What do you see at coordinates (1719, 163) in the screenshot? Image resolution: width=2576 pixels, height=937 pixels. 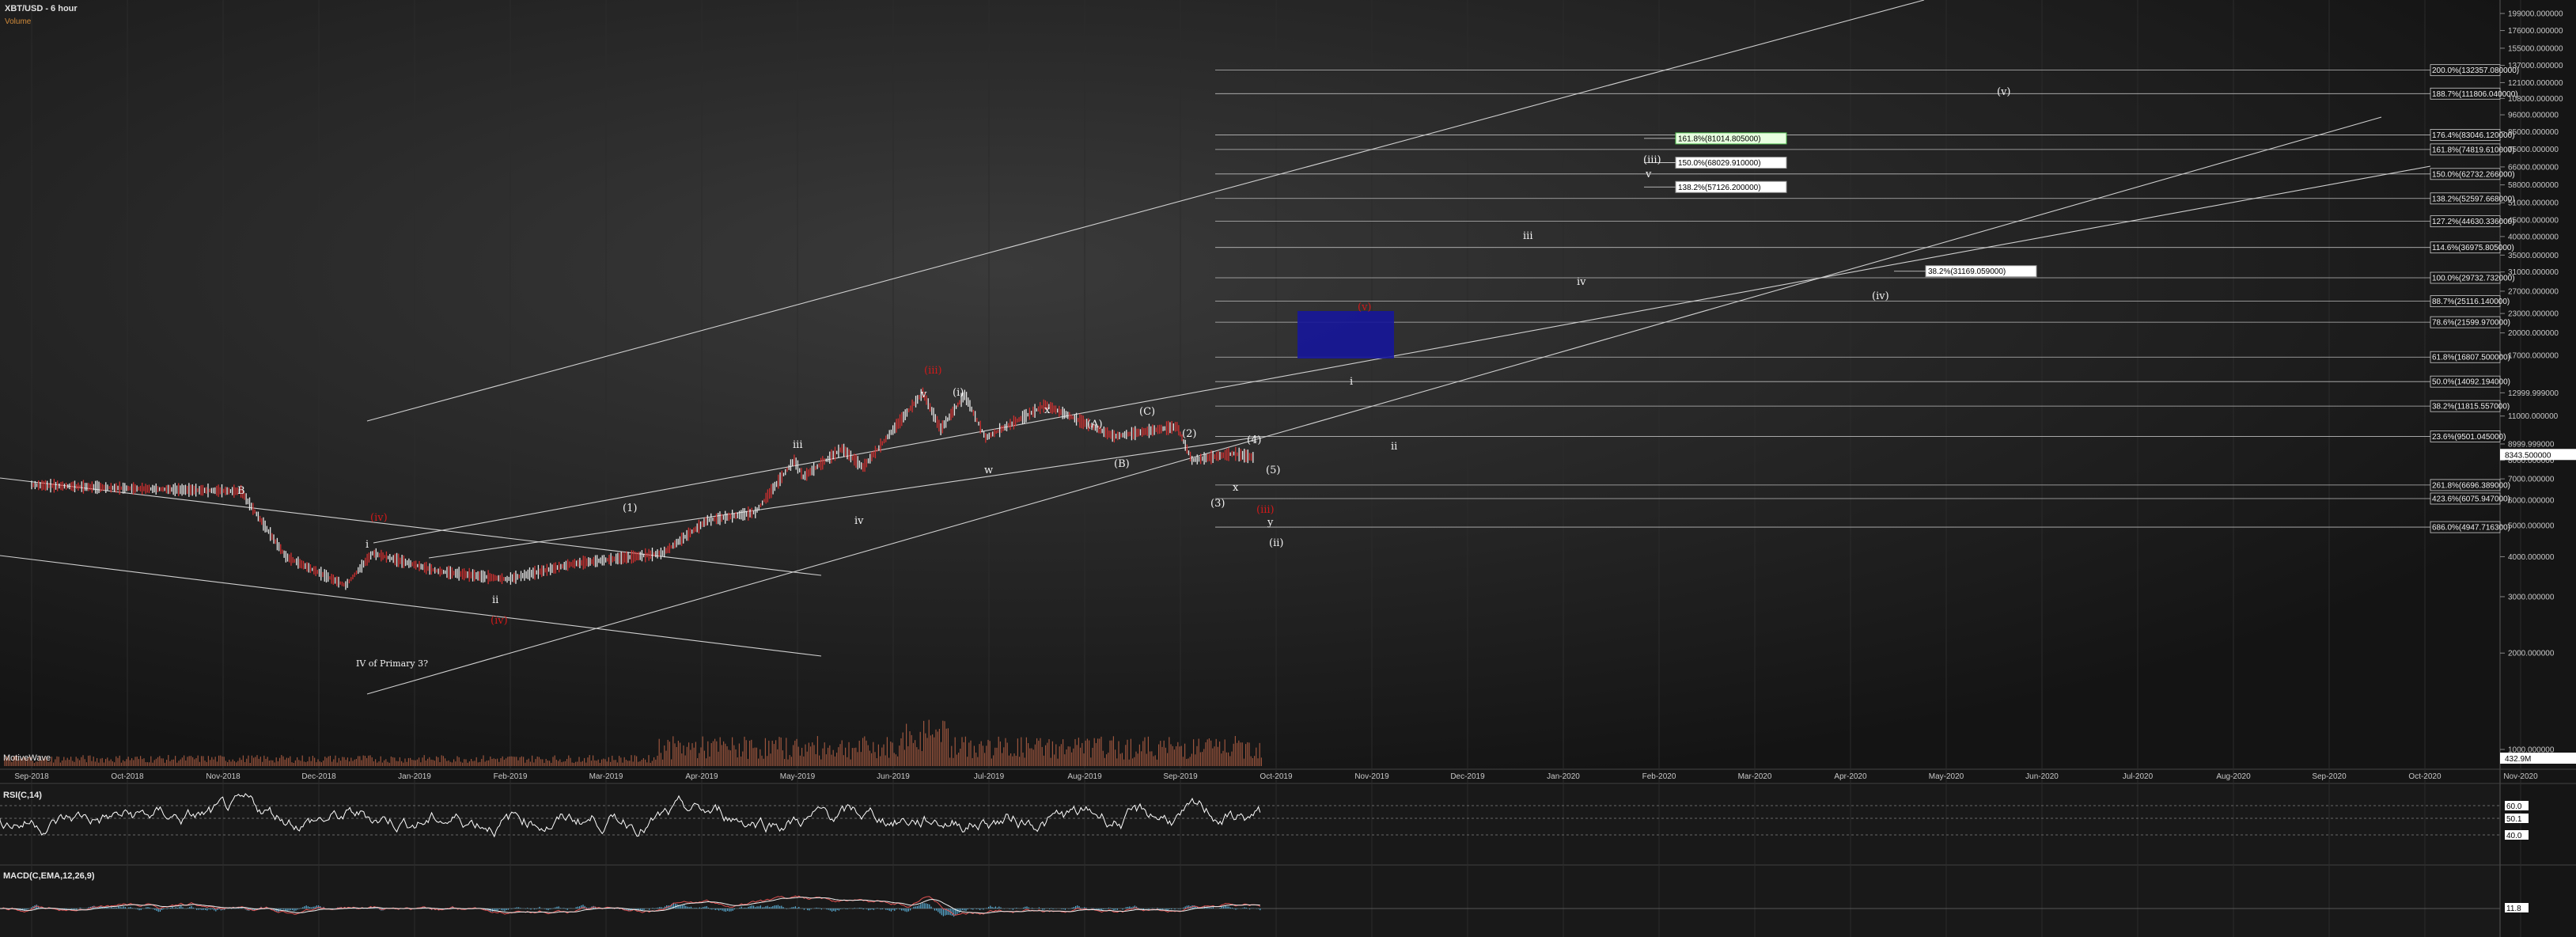 I see `fib-extension-label: 150.0%(68029.910000)` at bounding box center [1719, 163].